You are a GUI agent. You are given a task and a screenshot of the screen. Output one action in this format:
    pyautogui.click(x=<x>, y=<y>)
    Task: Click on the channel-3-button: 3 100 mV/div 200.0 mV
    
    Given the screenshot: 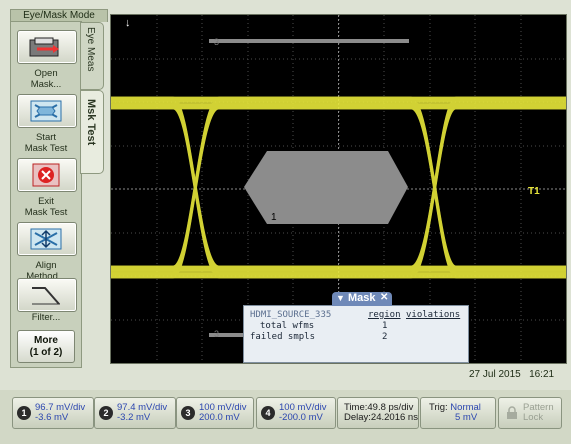 What is the action you would take?
    pyautogui.click(x=215, y=413)
    